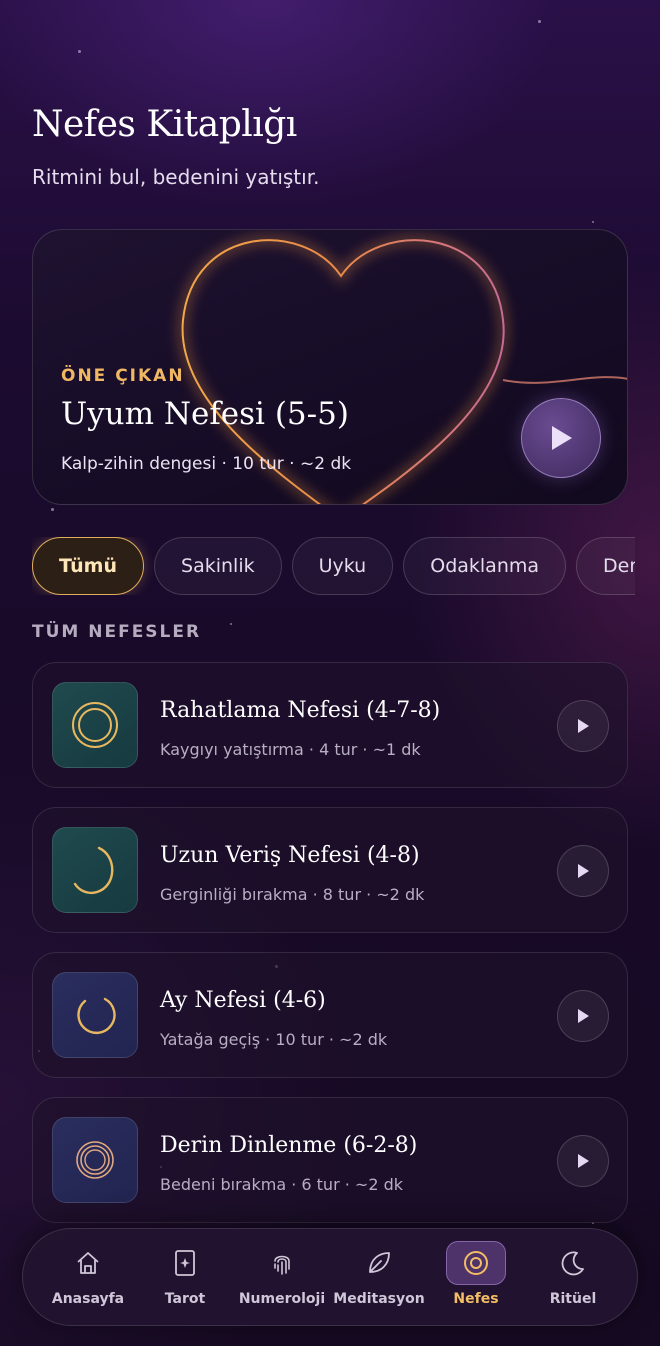 The height and width of the screenshot is (1346, 660). Describe the element at coordinates (176, 177) in the screenshot. I see `page-subtitle: Ritmini bul, bedenini yatıştır.` at that location.